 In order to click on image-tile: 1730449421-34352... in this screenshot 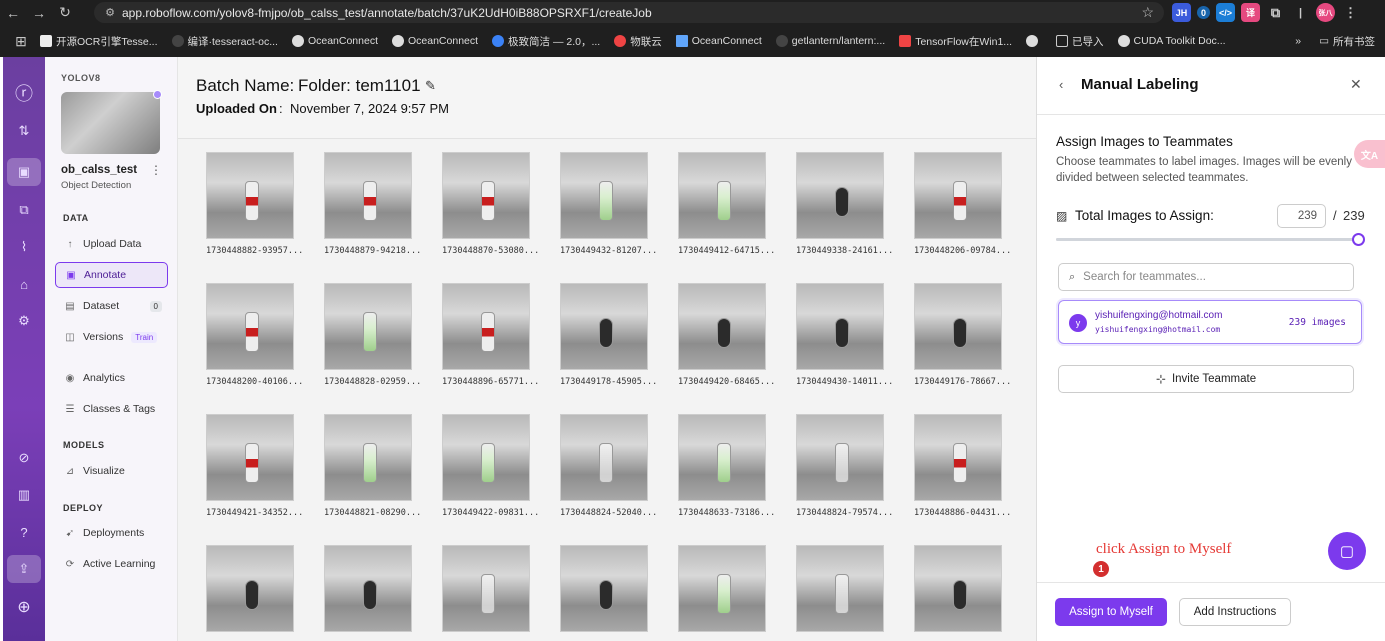, I will do `click(254, 466)`.